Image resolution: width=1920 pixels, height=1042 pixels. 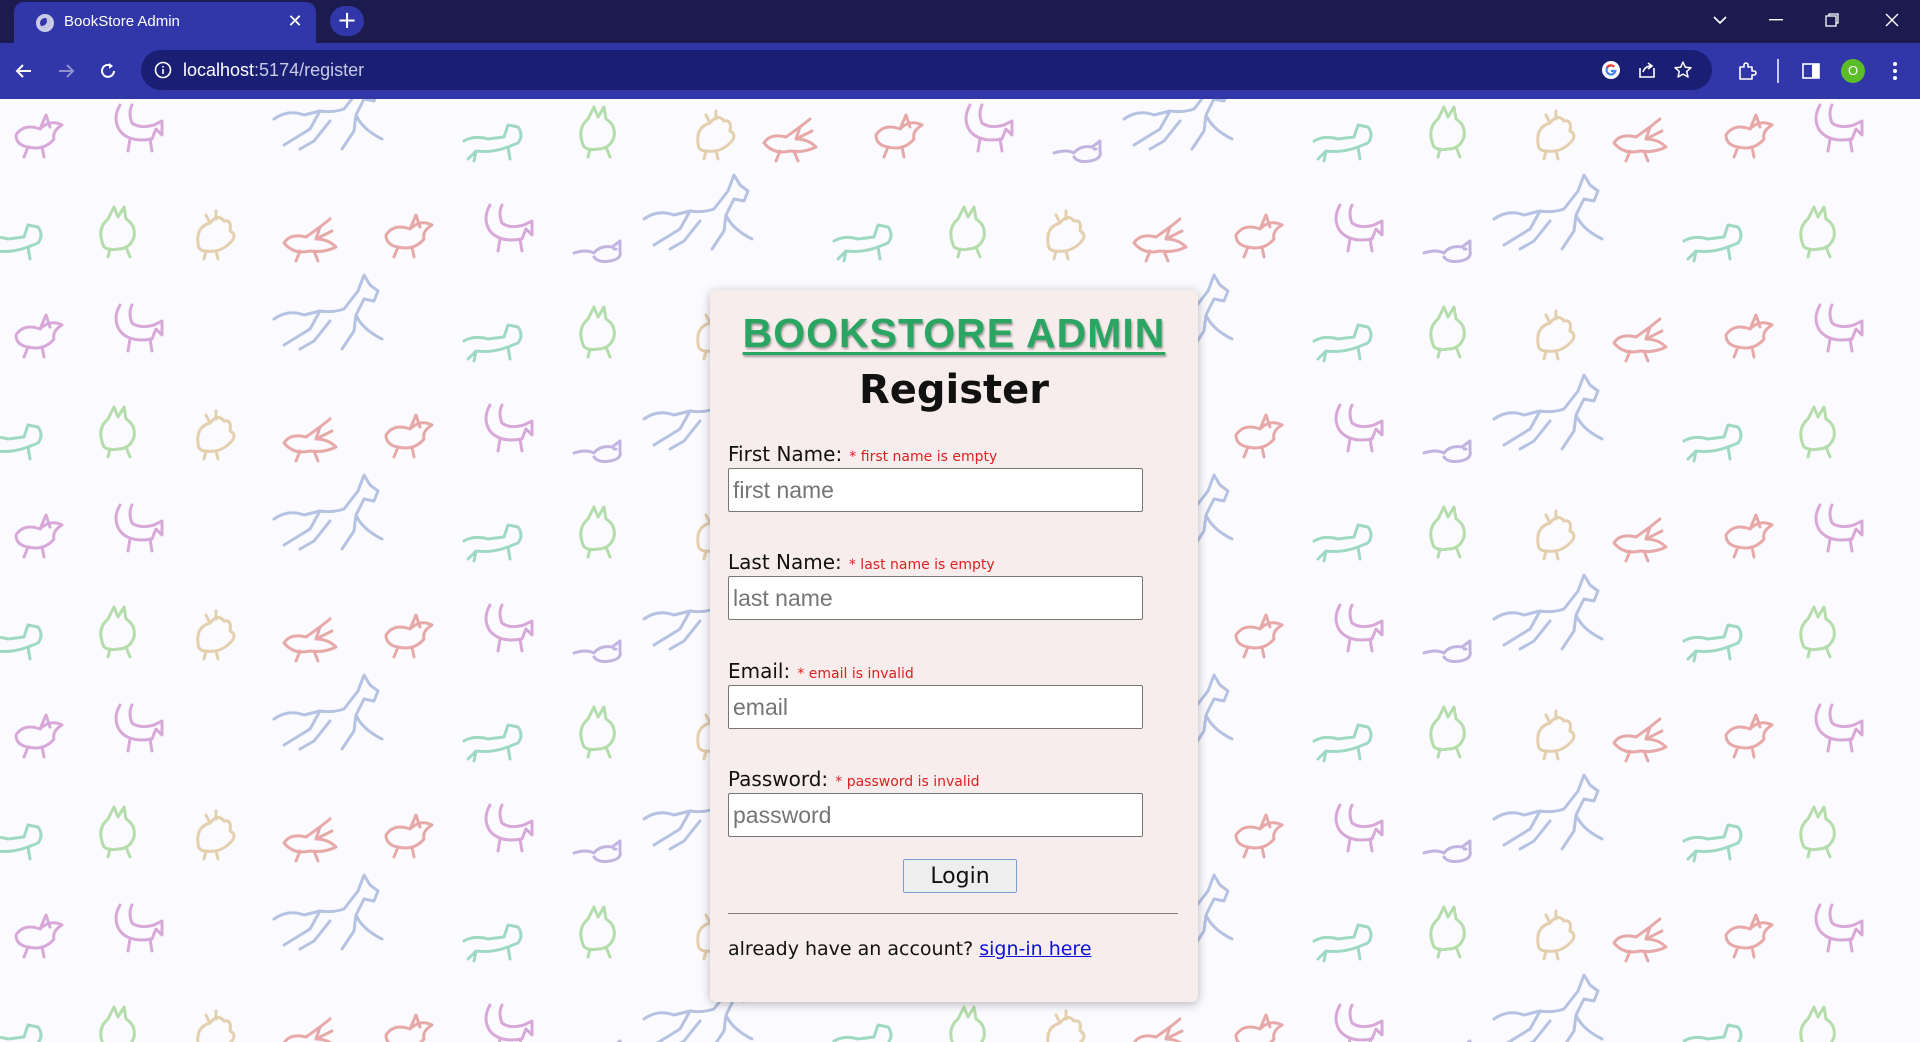 I want to click on signin-prompt: already have an account? sign-in here, so click(x=910, y=949).